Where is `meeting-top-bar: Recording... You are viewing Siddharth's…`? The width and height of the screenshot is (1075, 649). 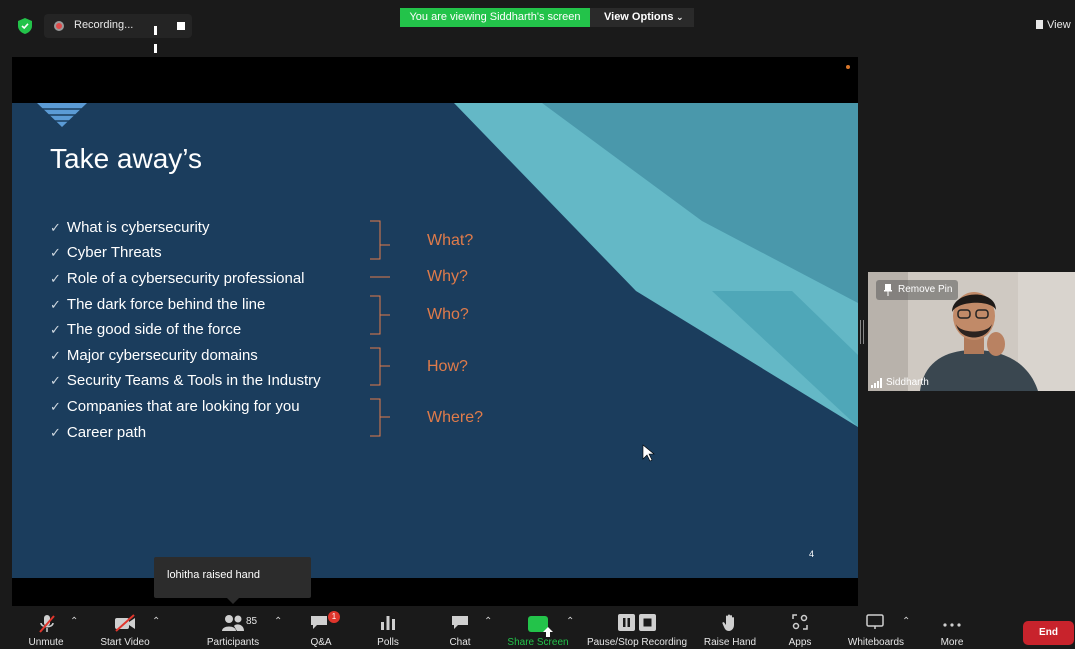 meeting-top-bar: Recording... You are viewing Siddharth's… is located at coordinates (537, 26).